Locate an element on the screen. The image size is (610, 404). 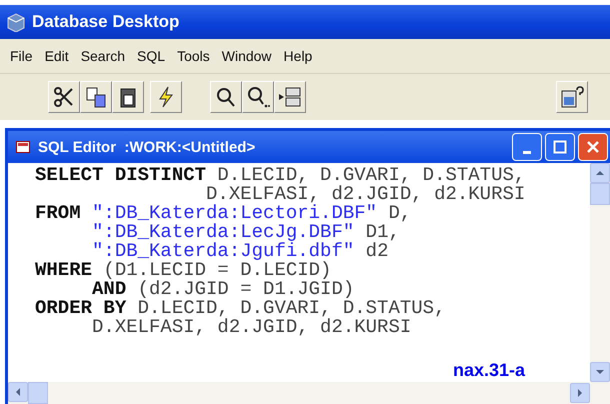
help-icon is located at coordinates (572, 97).